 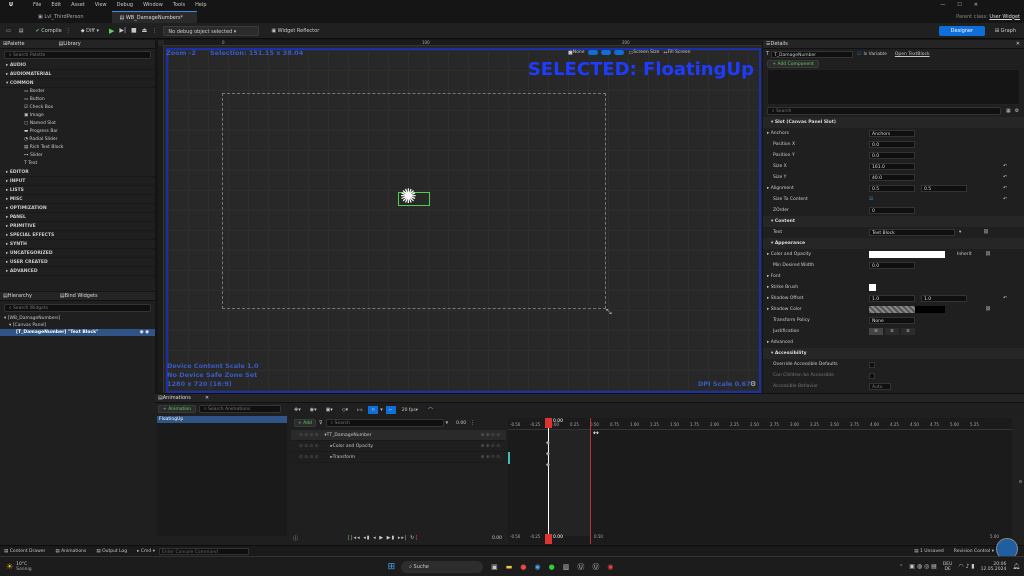 I want to click on animations-close-icon: ✕, so click(x=207, y=398).